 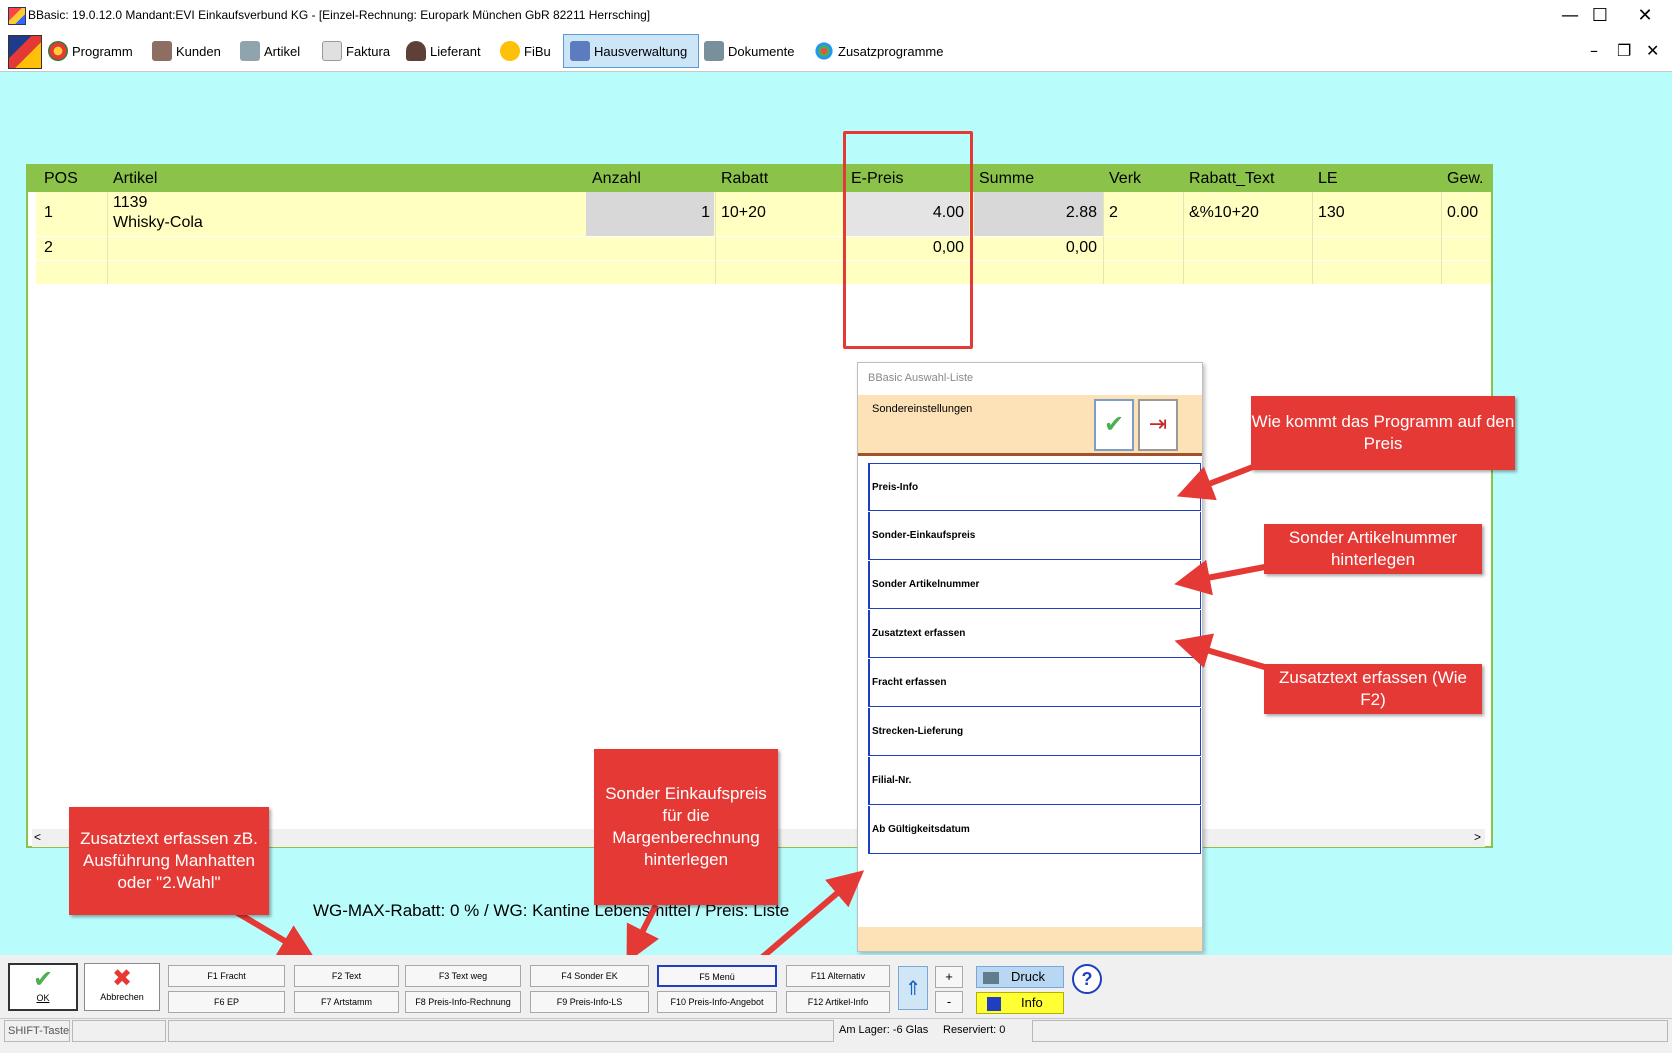 I want to click on f7-artstamm-button: F7 Artstamm, so click(x=346, y=1002).